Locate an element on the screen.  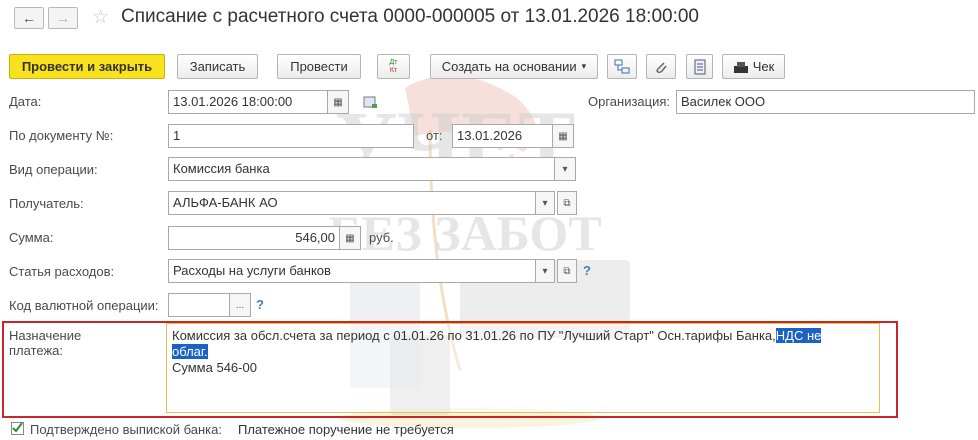
create-based-on-button: Создать на основании ▾ is located at coordinates (514, 66).